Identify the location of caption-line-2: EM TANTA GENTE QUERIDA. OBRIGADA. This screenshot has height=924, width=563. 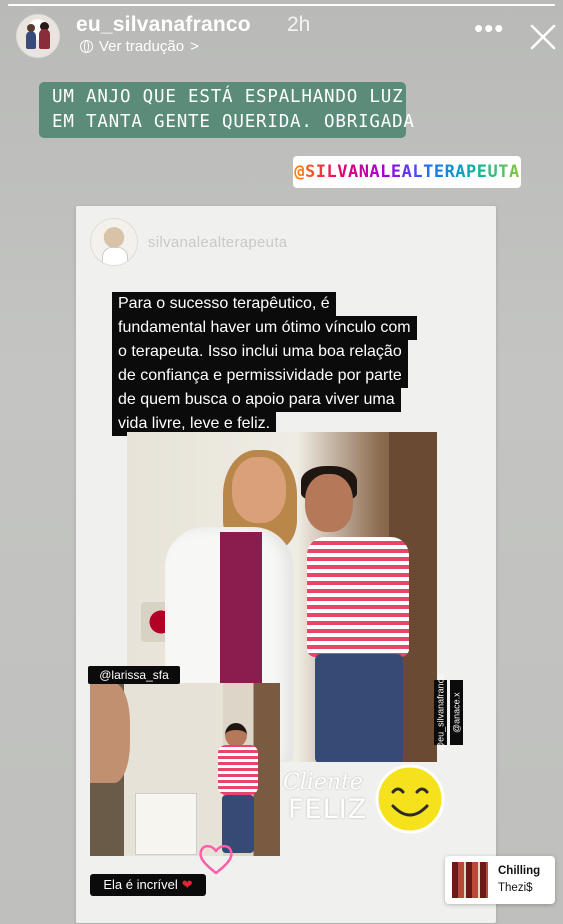
(233, 122).